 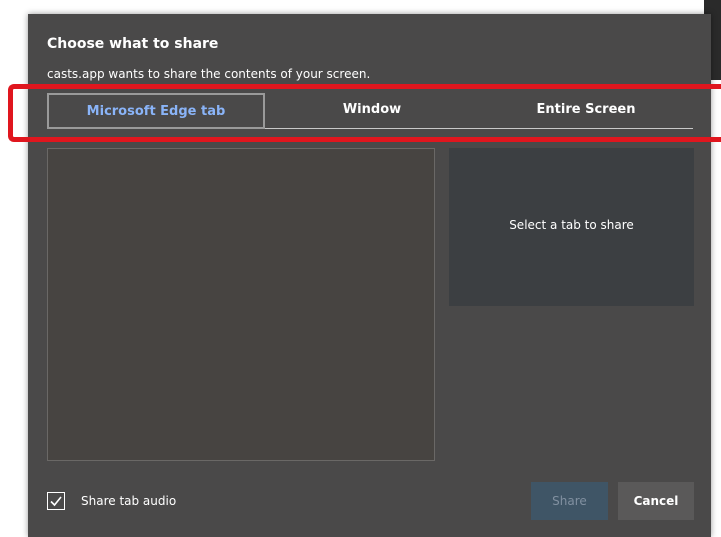 I want to click on tab-entire-screen: Entire Screen, so click(x=586, y=111).